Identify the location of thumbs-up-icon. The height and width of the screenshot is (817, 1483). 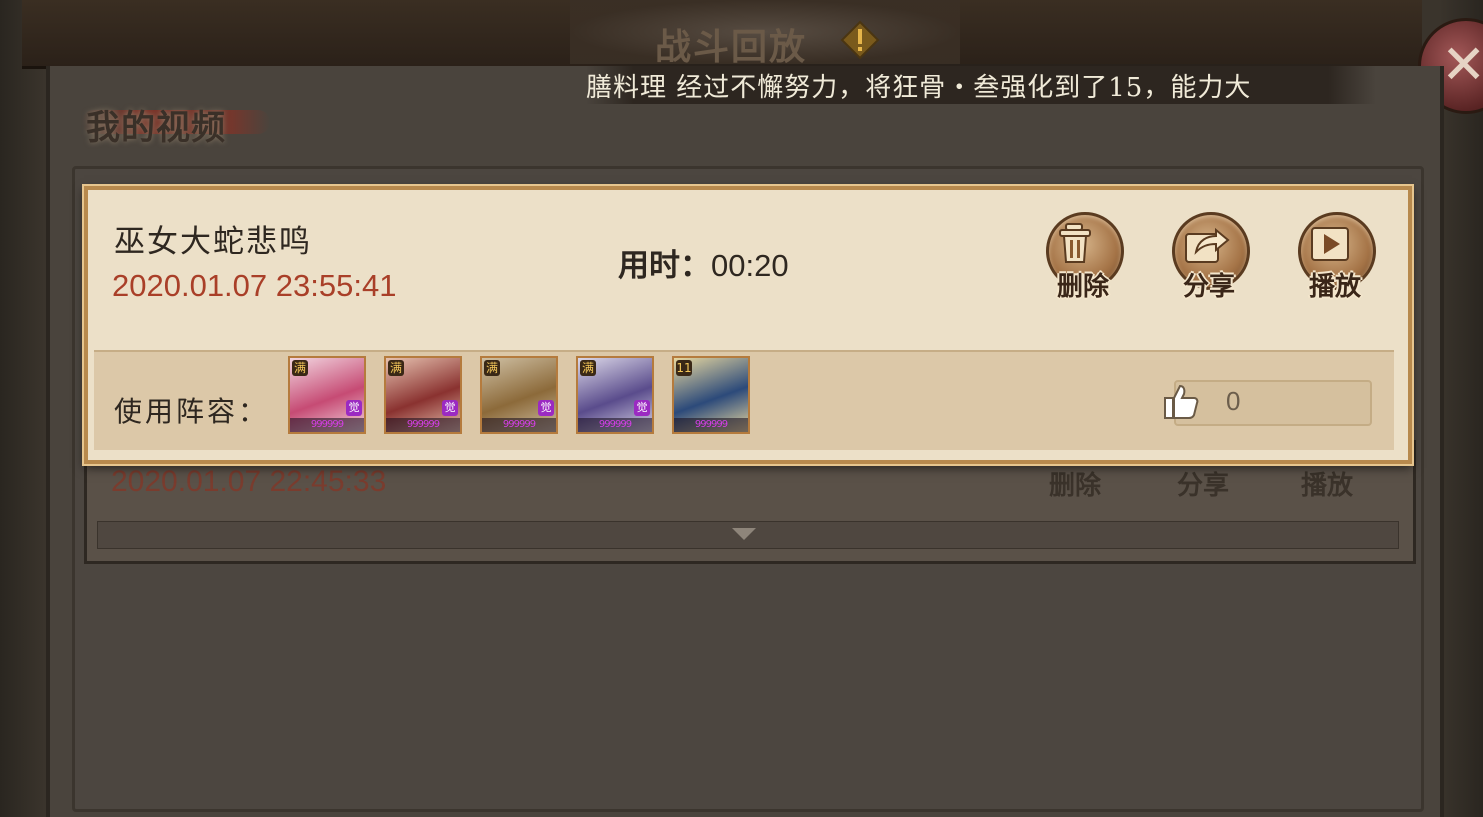
(1182, 401).